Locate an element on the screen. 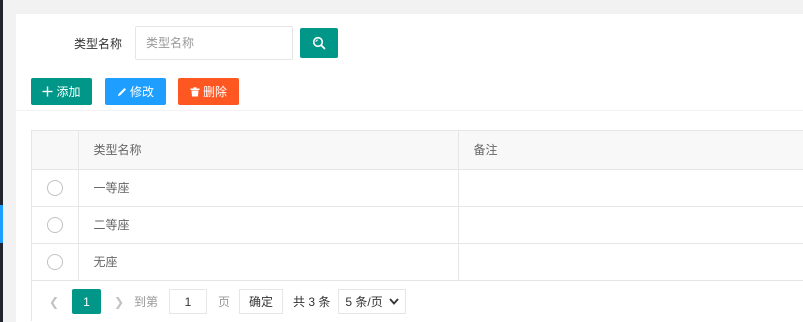  search-label: 类型名称 is located at coordinates (98, 44).